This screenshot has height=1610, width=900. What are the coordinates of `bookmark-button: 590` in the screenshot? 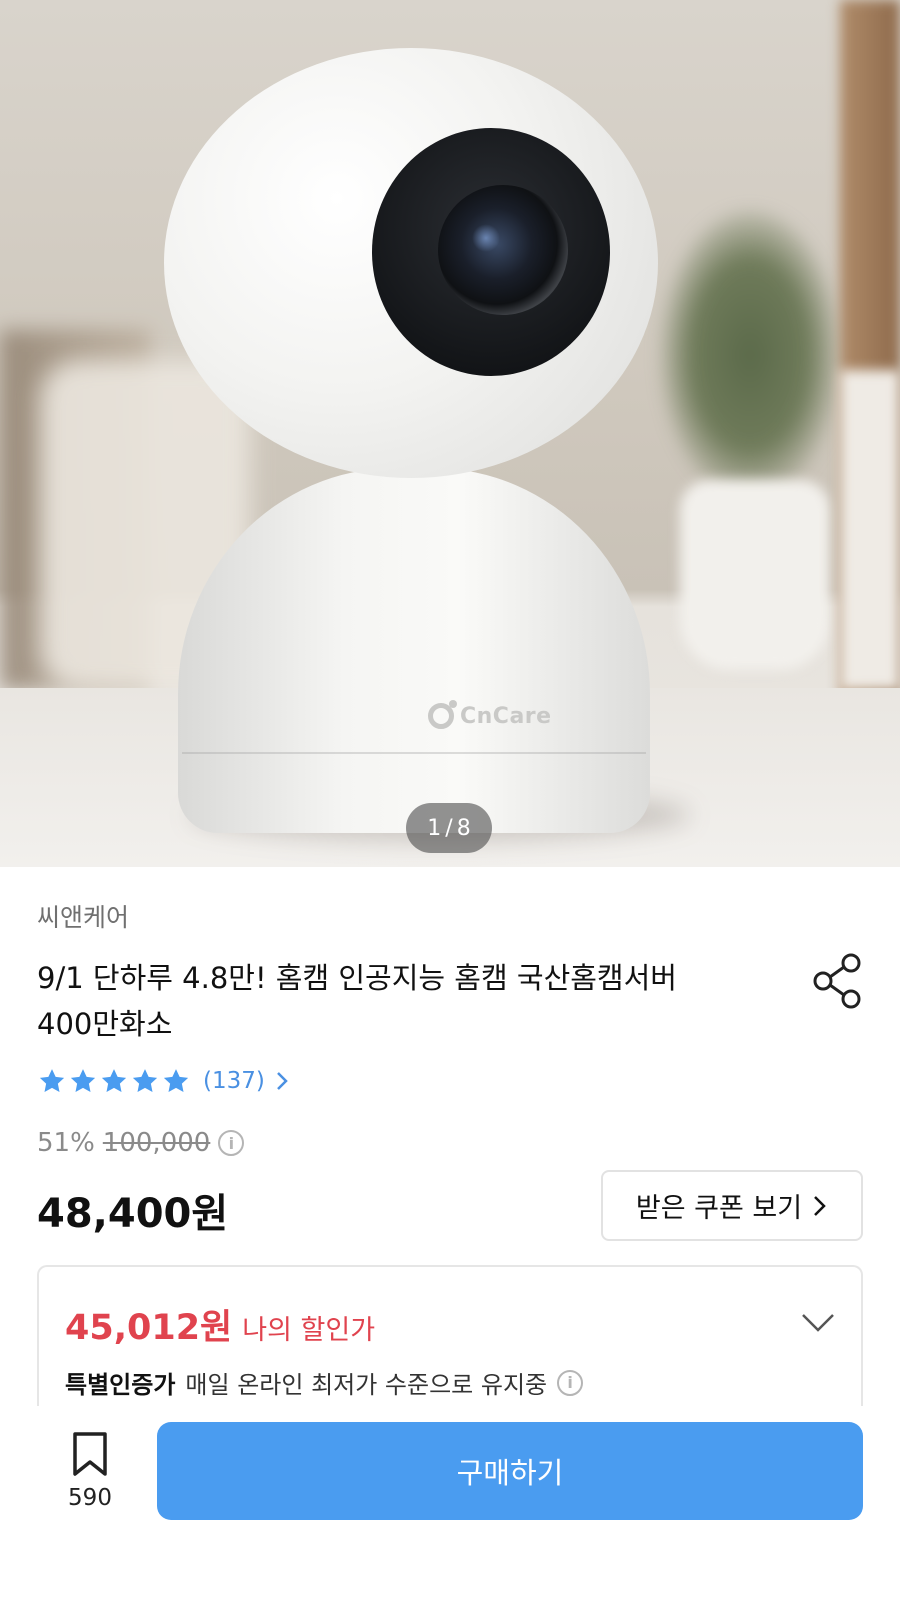 It's located at (90, 1471).